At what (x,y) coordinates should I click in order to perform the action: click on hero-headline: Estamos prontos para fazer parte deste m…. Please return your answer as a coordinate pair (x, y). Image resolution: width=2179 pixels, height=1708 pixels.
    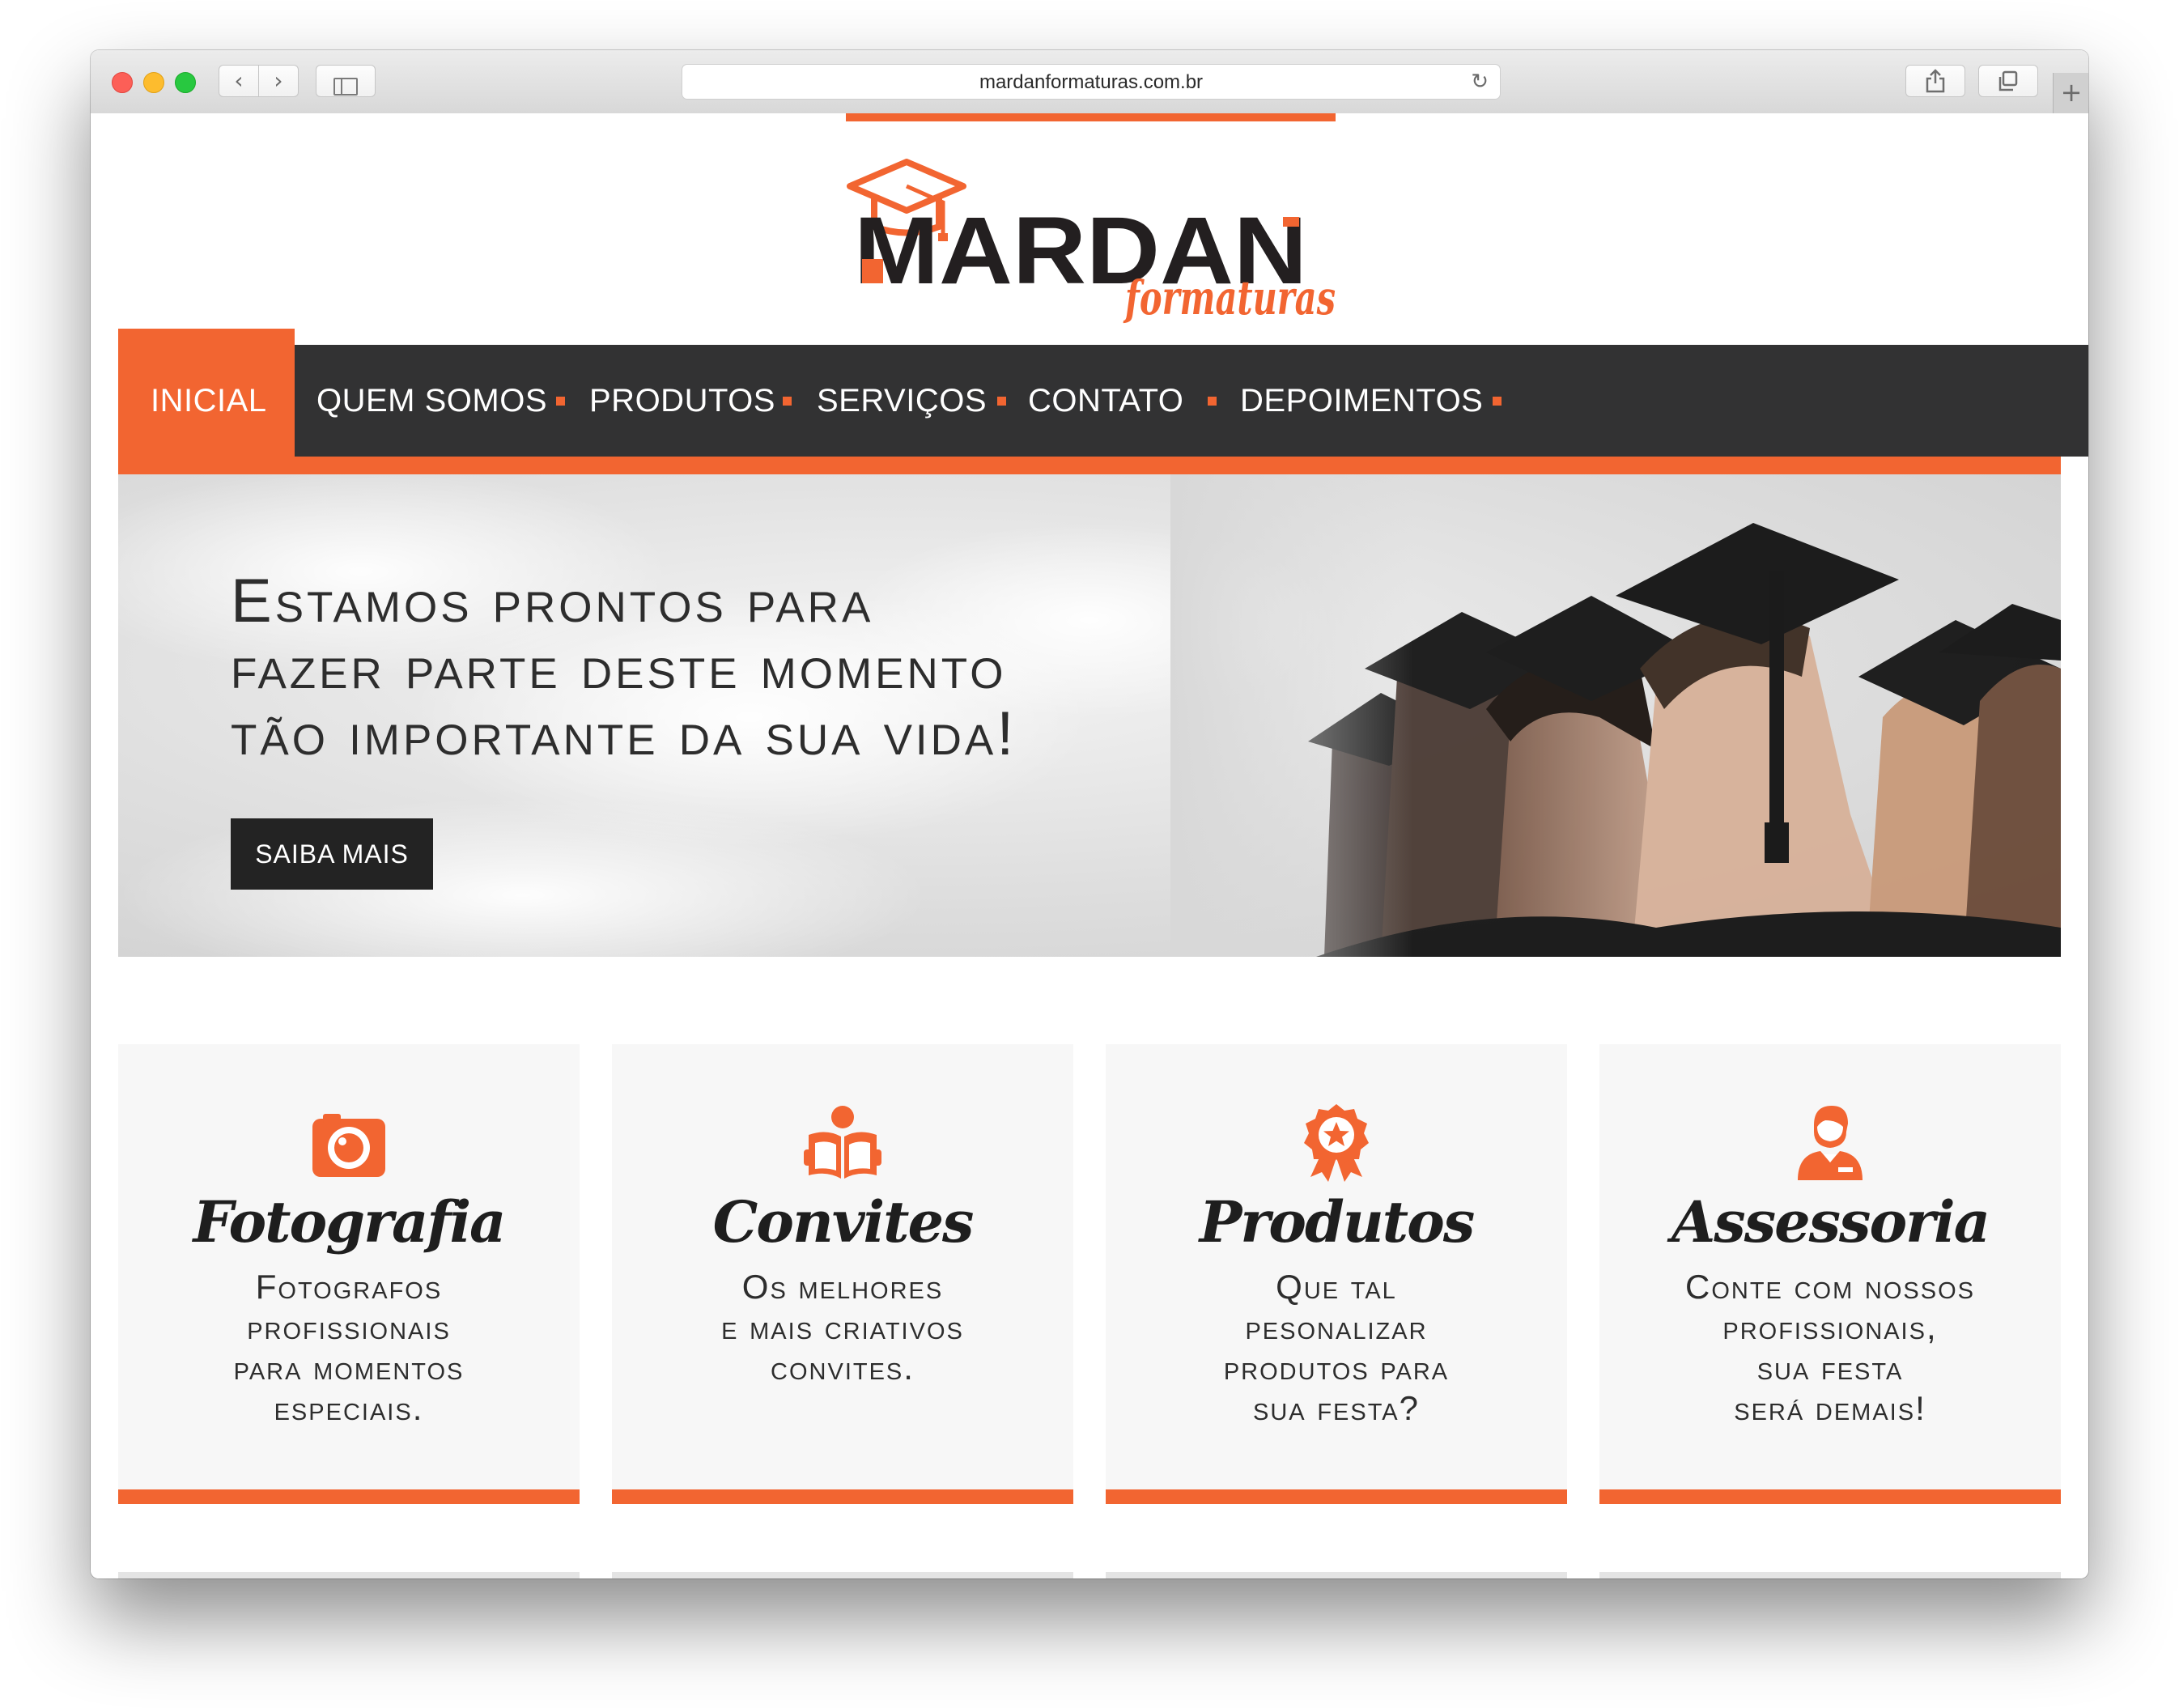
    Looking at the image, I should click on (716, 667).